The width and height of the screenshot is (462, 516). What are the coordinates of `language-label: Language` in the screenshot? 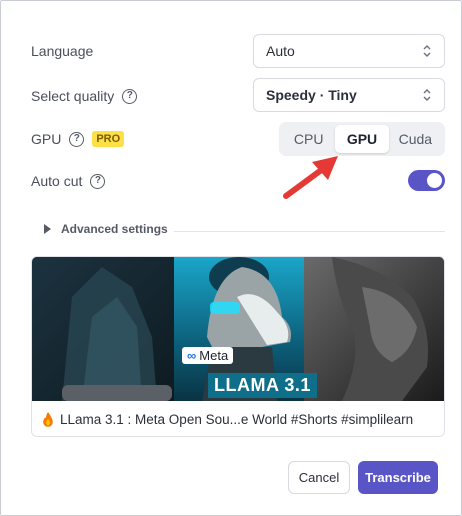 It's located at (62, 51).